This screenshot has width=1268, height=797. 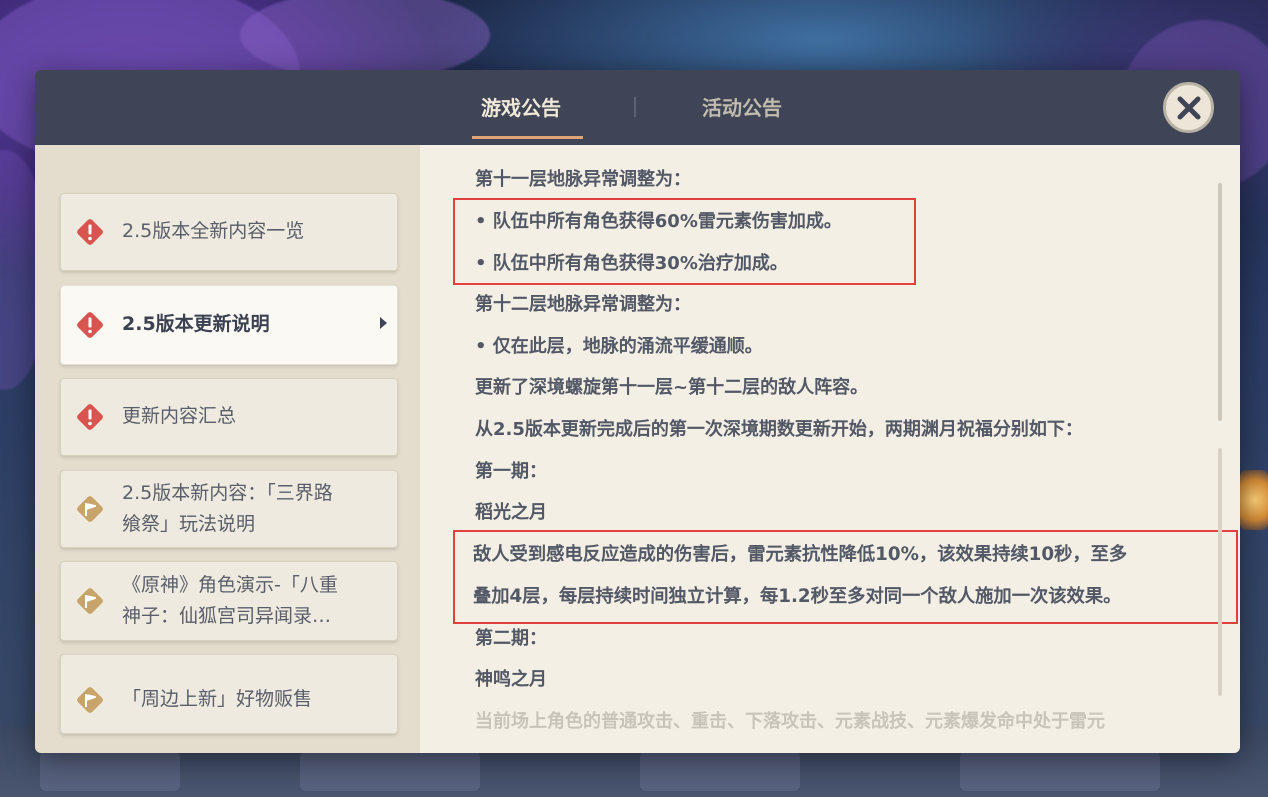 What do you see at coordinates (217, 699) in the screenshot?
I see `sidebar-item-label: 「周边上新」好物贩售` at bounding box center [217, 699].